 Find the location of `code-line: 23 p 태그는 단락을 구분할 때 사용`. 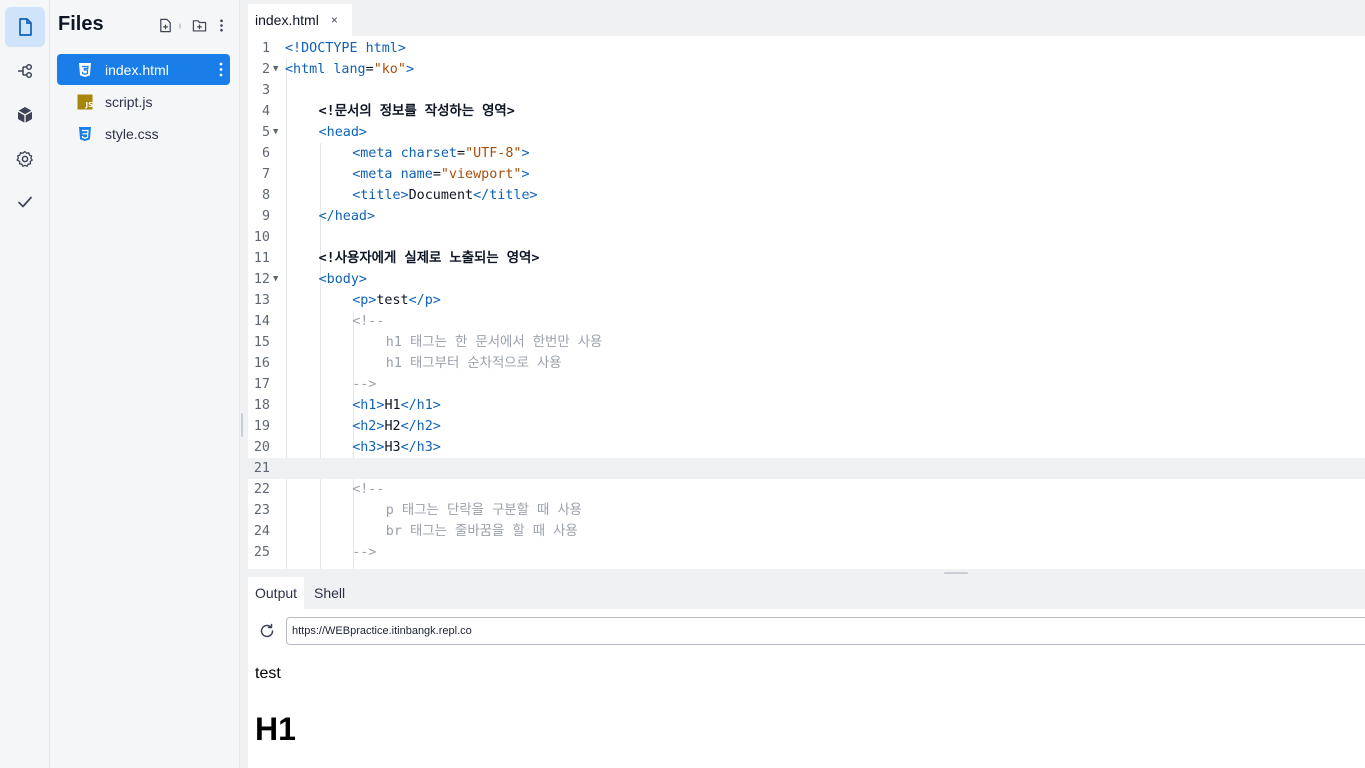

code-line: 23 p 태그는 단락을 구분할 때 사용 is located at coordinates (806, 510).